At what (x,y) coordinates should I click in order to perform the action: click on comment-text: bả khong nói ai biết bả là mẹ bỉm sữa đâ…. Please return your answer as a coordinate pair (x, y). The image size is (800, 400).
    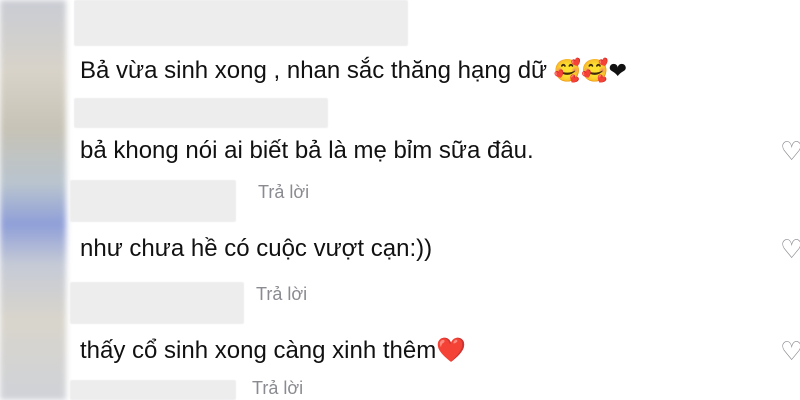
    Looking at the image, I should click on (307, 151).